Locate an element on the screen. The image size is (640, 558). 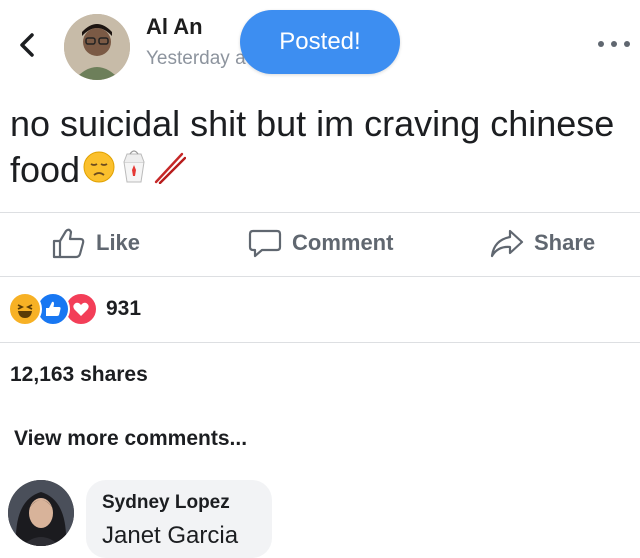
posted-toast: Posted! is located at coordinates (320, 42).